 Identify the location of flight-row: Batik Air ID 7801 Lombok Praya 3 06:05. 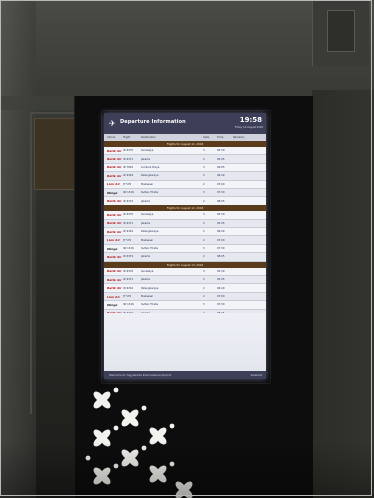
(185, 168).